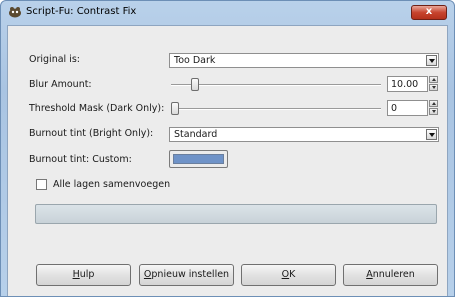 The height and width of the screenshot is (297, 455). What do you see at coordinates (236, 214) in the screenshot?
I see `progress-bar` at bounding box center [236, 214].